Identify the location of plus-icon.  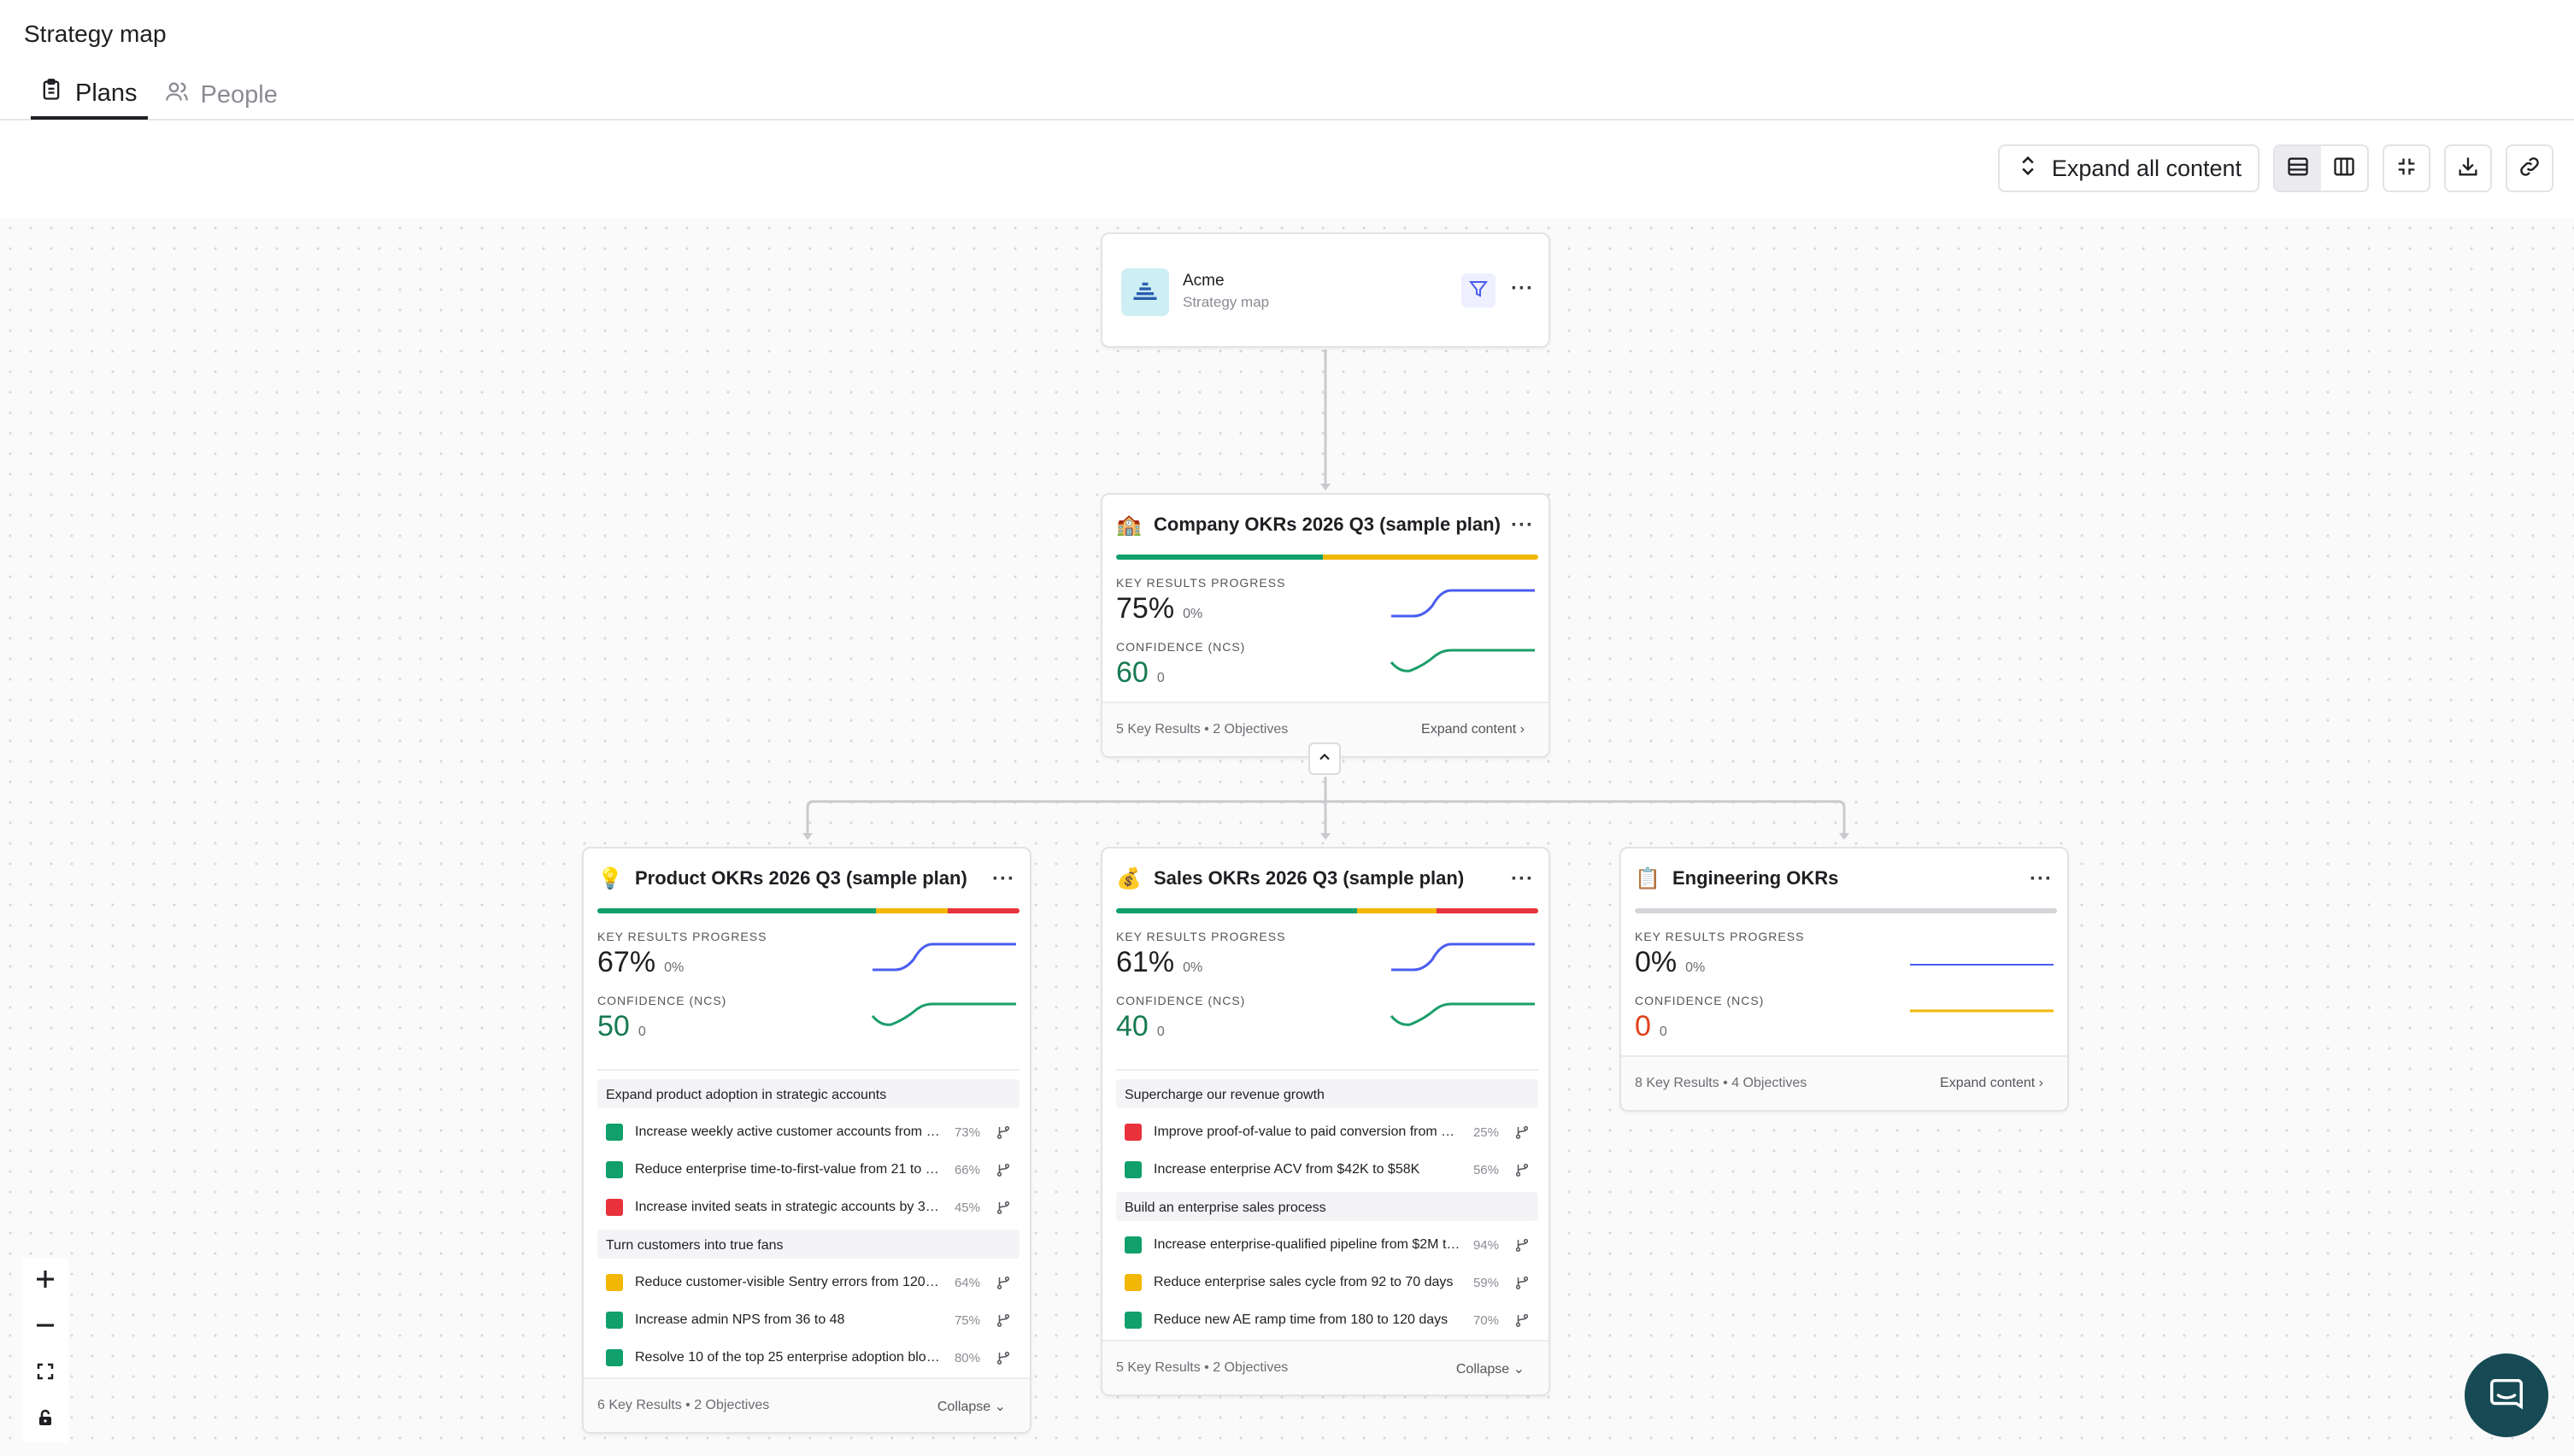
(45, 1281).